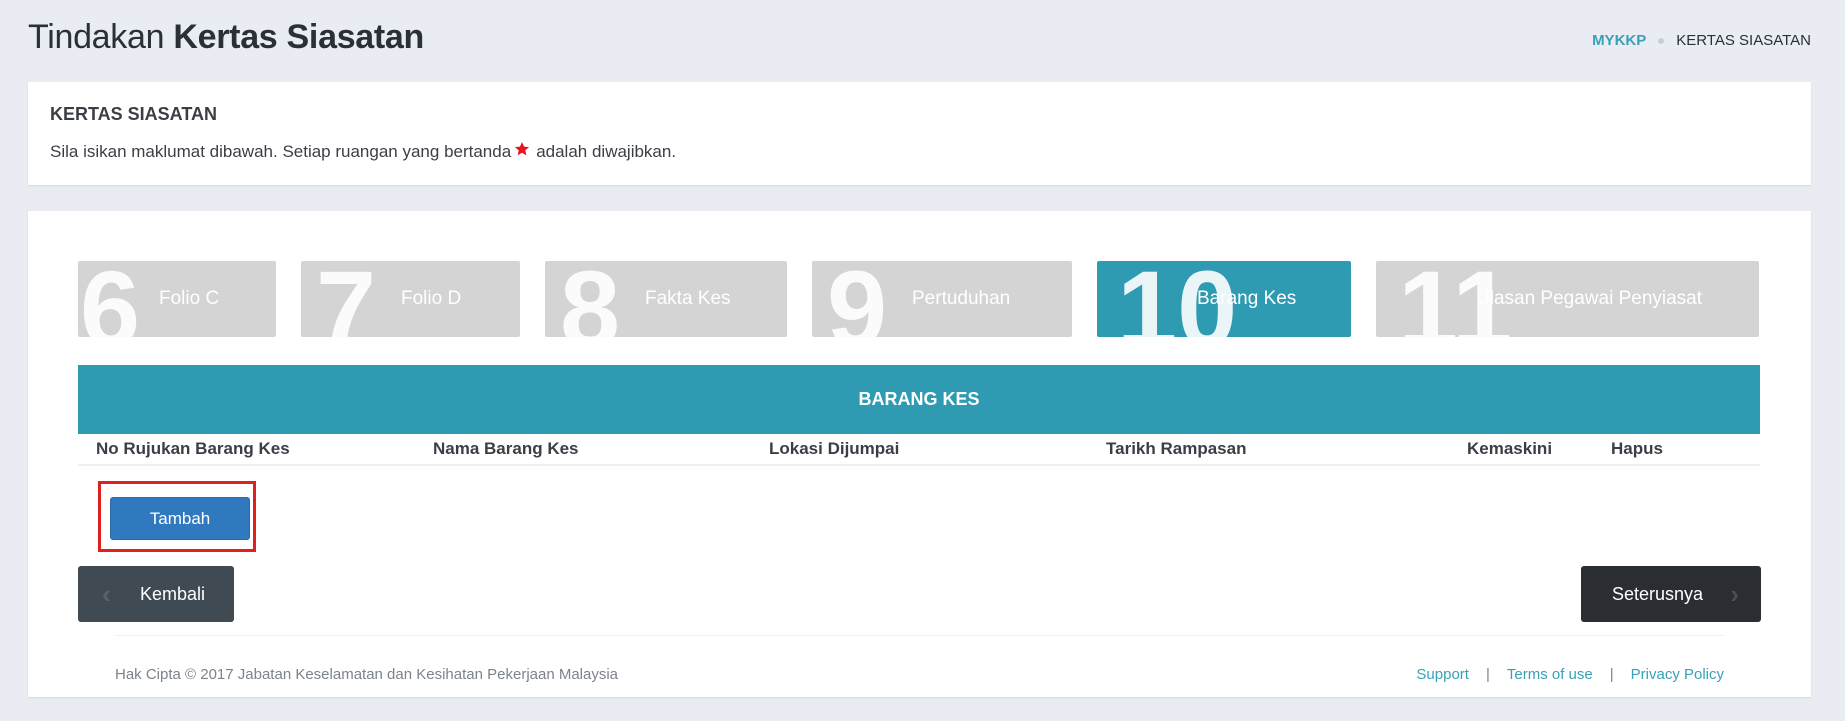 This screenshot has width=1845, height=721. I want to click on info-text-after: adalah diwajibkan., so click(606, 151).